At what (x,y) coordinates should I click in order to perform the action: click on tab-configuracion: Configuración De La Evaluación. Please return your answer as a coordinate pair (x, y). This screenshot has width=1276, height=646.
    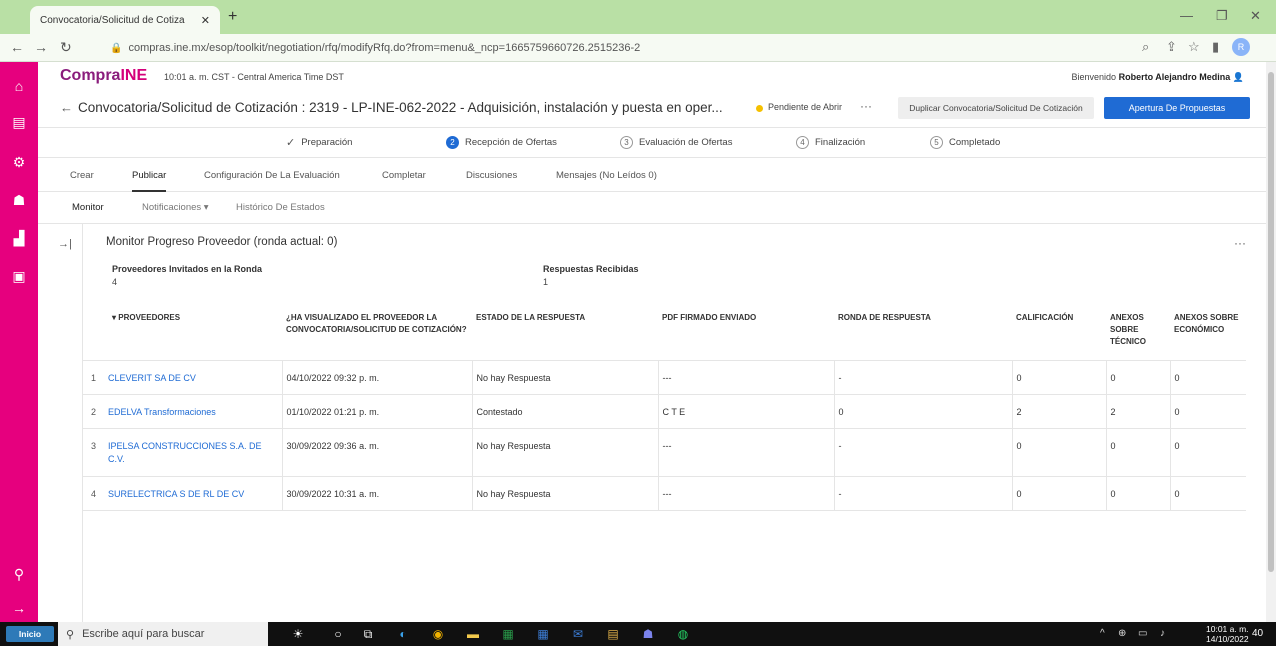
    Looking at the image, I should click on (272, 175).